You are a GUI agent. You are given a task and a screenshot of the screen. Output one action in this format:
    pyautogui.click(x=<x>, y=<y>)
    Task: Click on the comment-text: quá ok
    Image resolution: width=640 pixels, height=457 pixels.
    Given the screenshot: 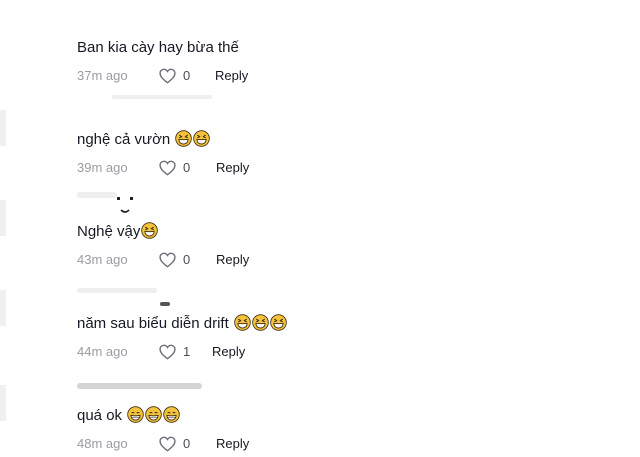 What is the action you would take?
    pyautogui.click(x=128, y=416)
    